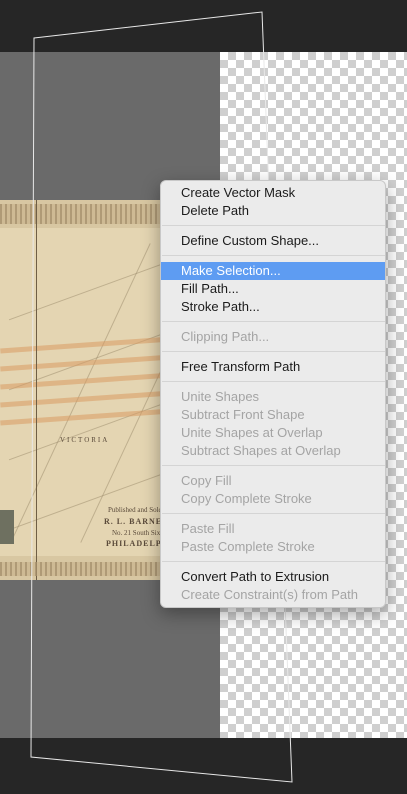  What do you see at coordinates (248, 546) in the screenshot?
I see `menu-item-paste-complete-stroke: Paste Complete Stroke` at bounding box center [248, 546].